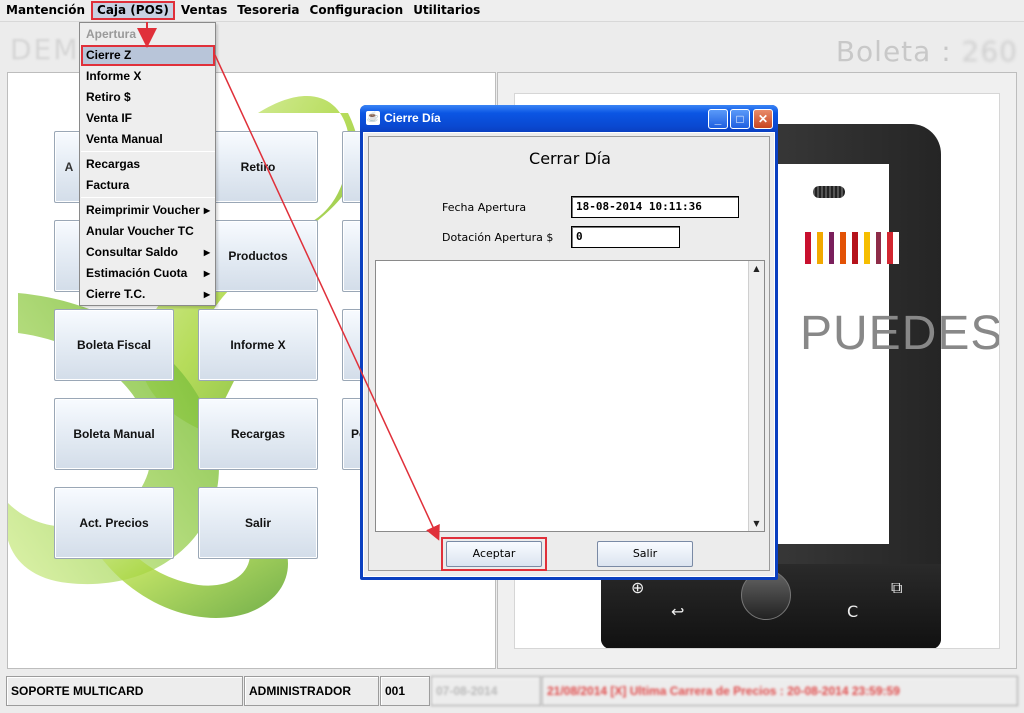 The width and height of the screenshot is (1024, 713). What do you see at coordinates (114, 345) in the screenshot?
I see `tile-boleta-fiscal: Boleta Fiscal` at bounding box center [114, 345].